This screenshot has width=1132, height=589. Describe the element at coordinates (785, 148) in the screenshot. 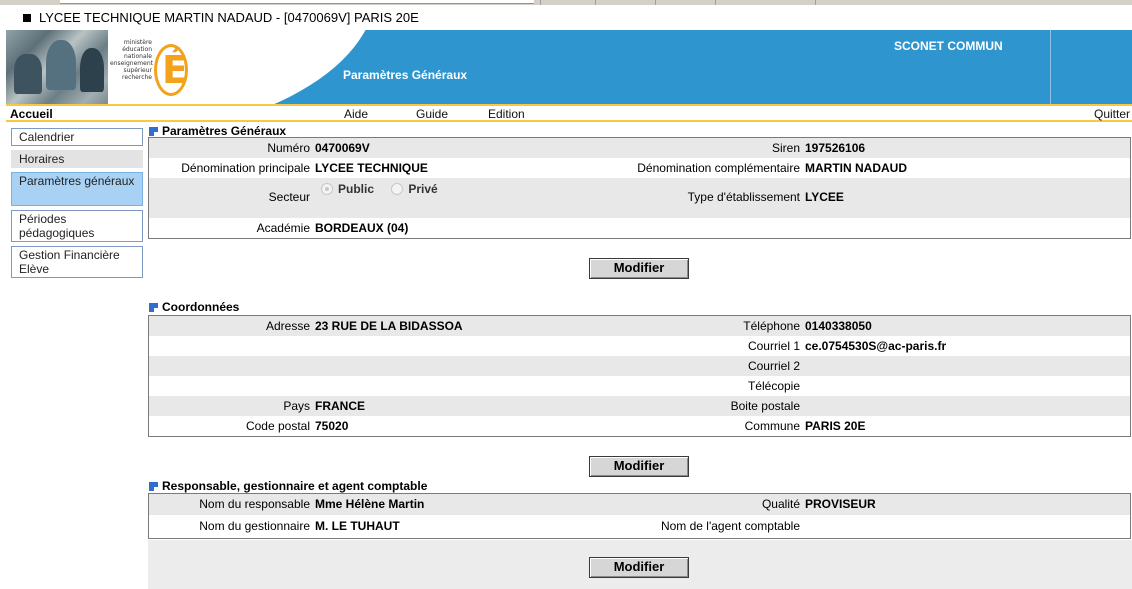

I see `siren-label: Siren` at that location.